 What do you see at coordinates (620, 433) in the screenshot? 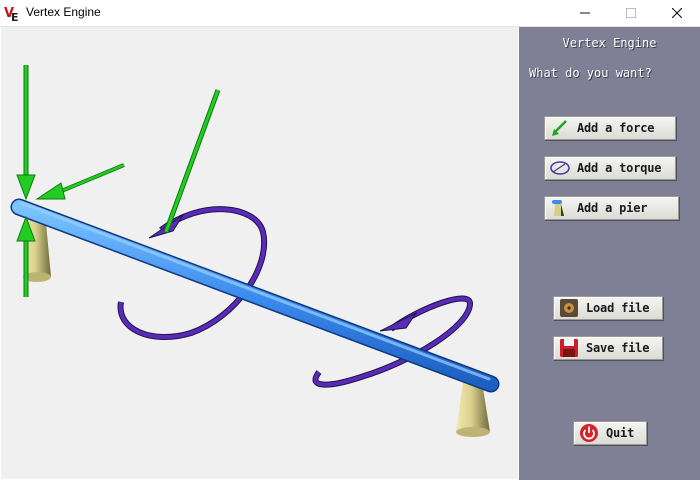
I see `quit-label: Quit` at bounding box center [620, 433].